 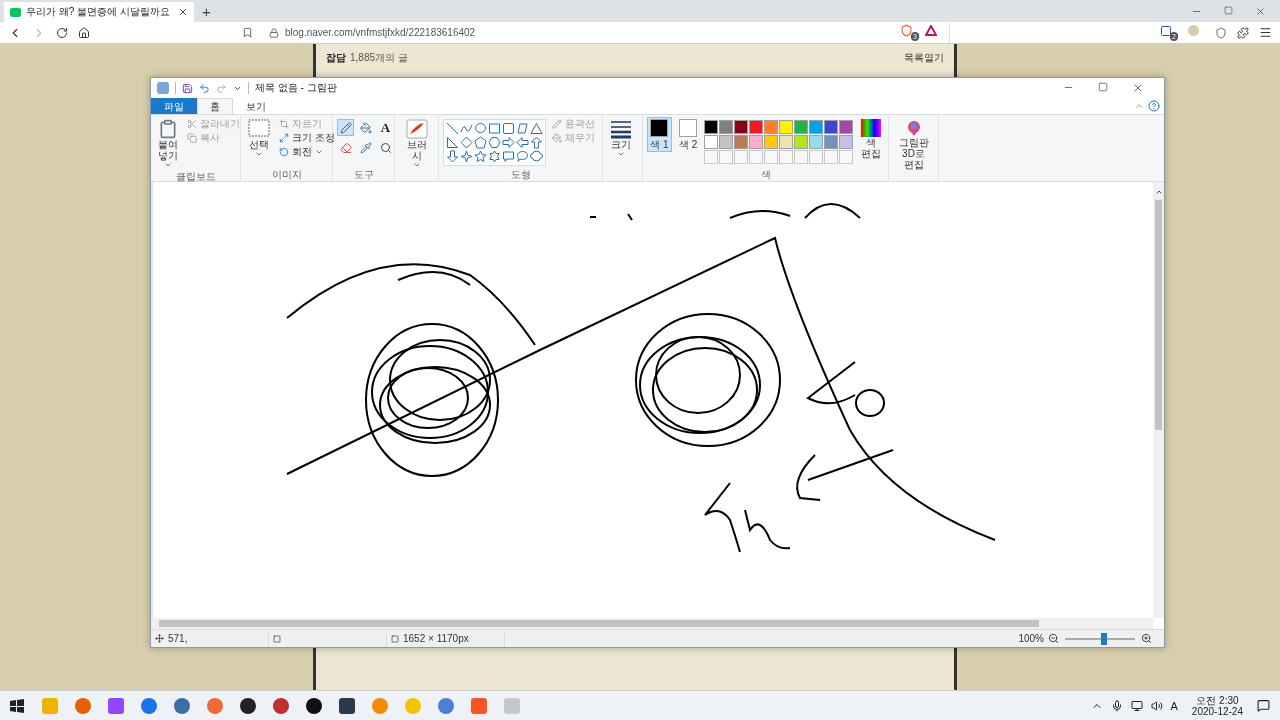 I want to click on volume-icon, so click(x=1156, y=705).